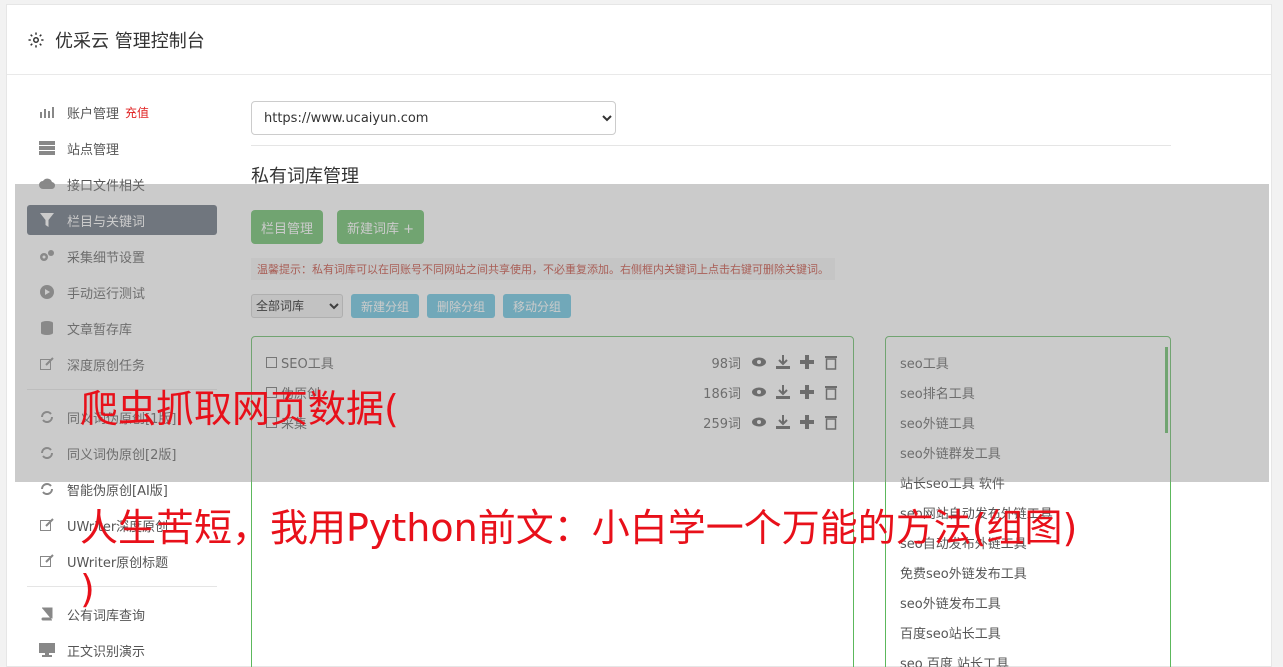  Describe the element at coordinates (579, 528) in the screenshot. I see `overlay-text-line2: 人生苦短，我用Python前文：小白学一个万能的方法(组图)` at that location.